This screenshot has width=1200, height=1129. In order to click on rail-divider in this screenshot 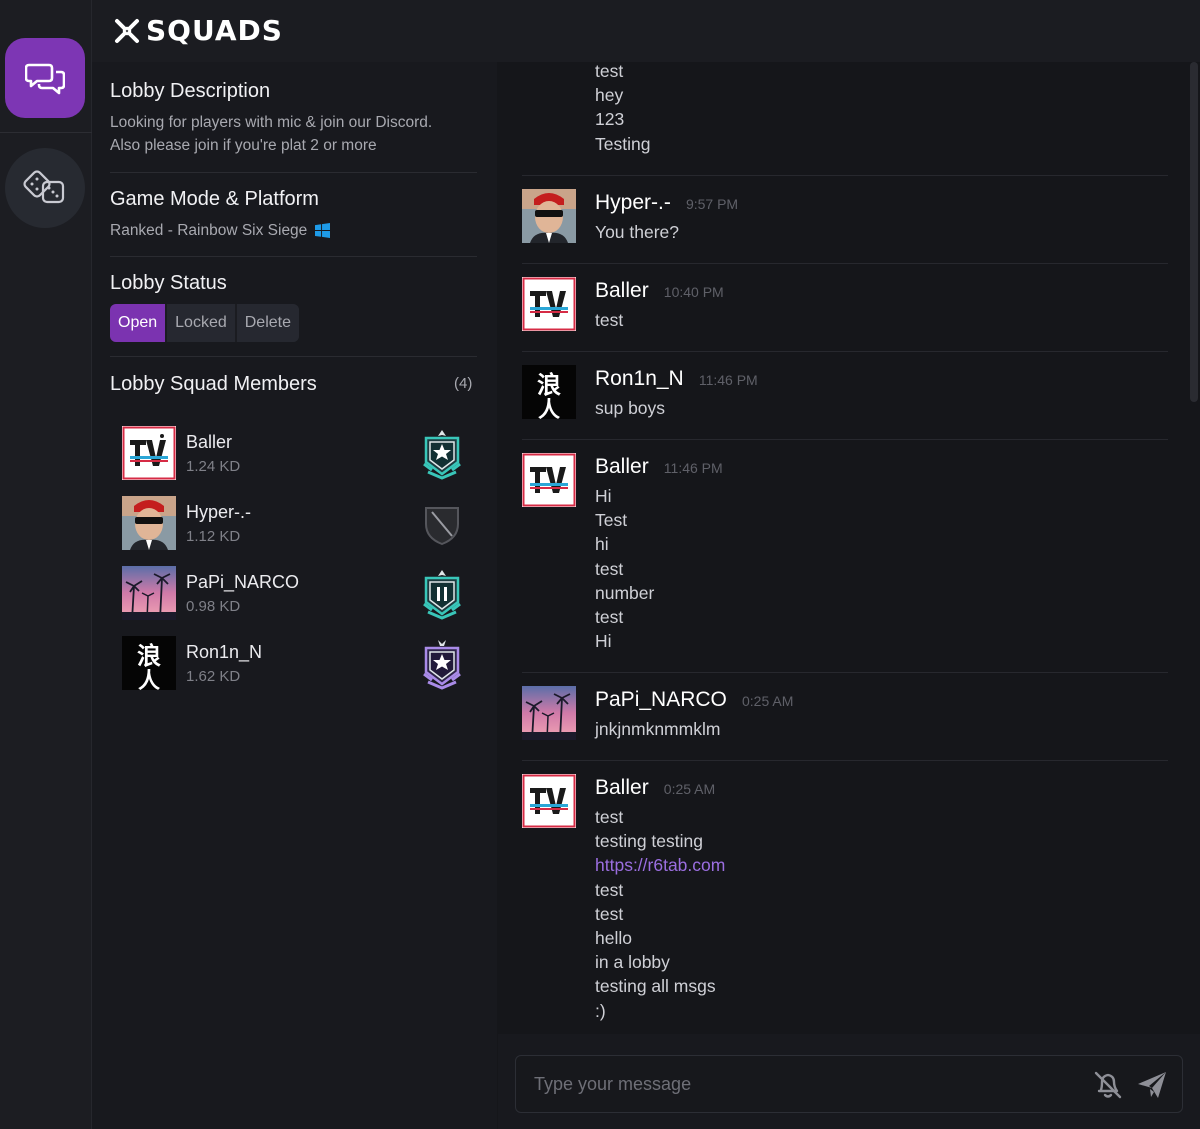, I will do `click(46, 132)`.